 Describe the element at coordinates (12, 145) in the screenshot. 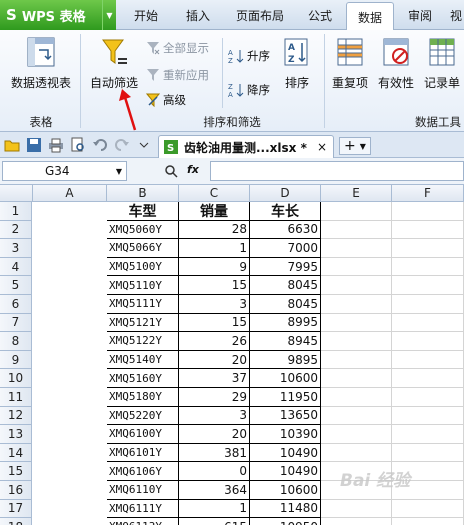

I see `open-folder-icon` at that location.